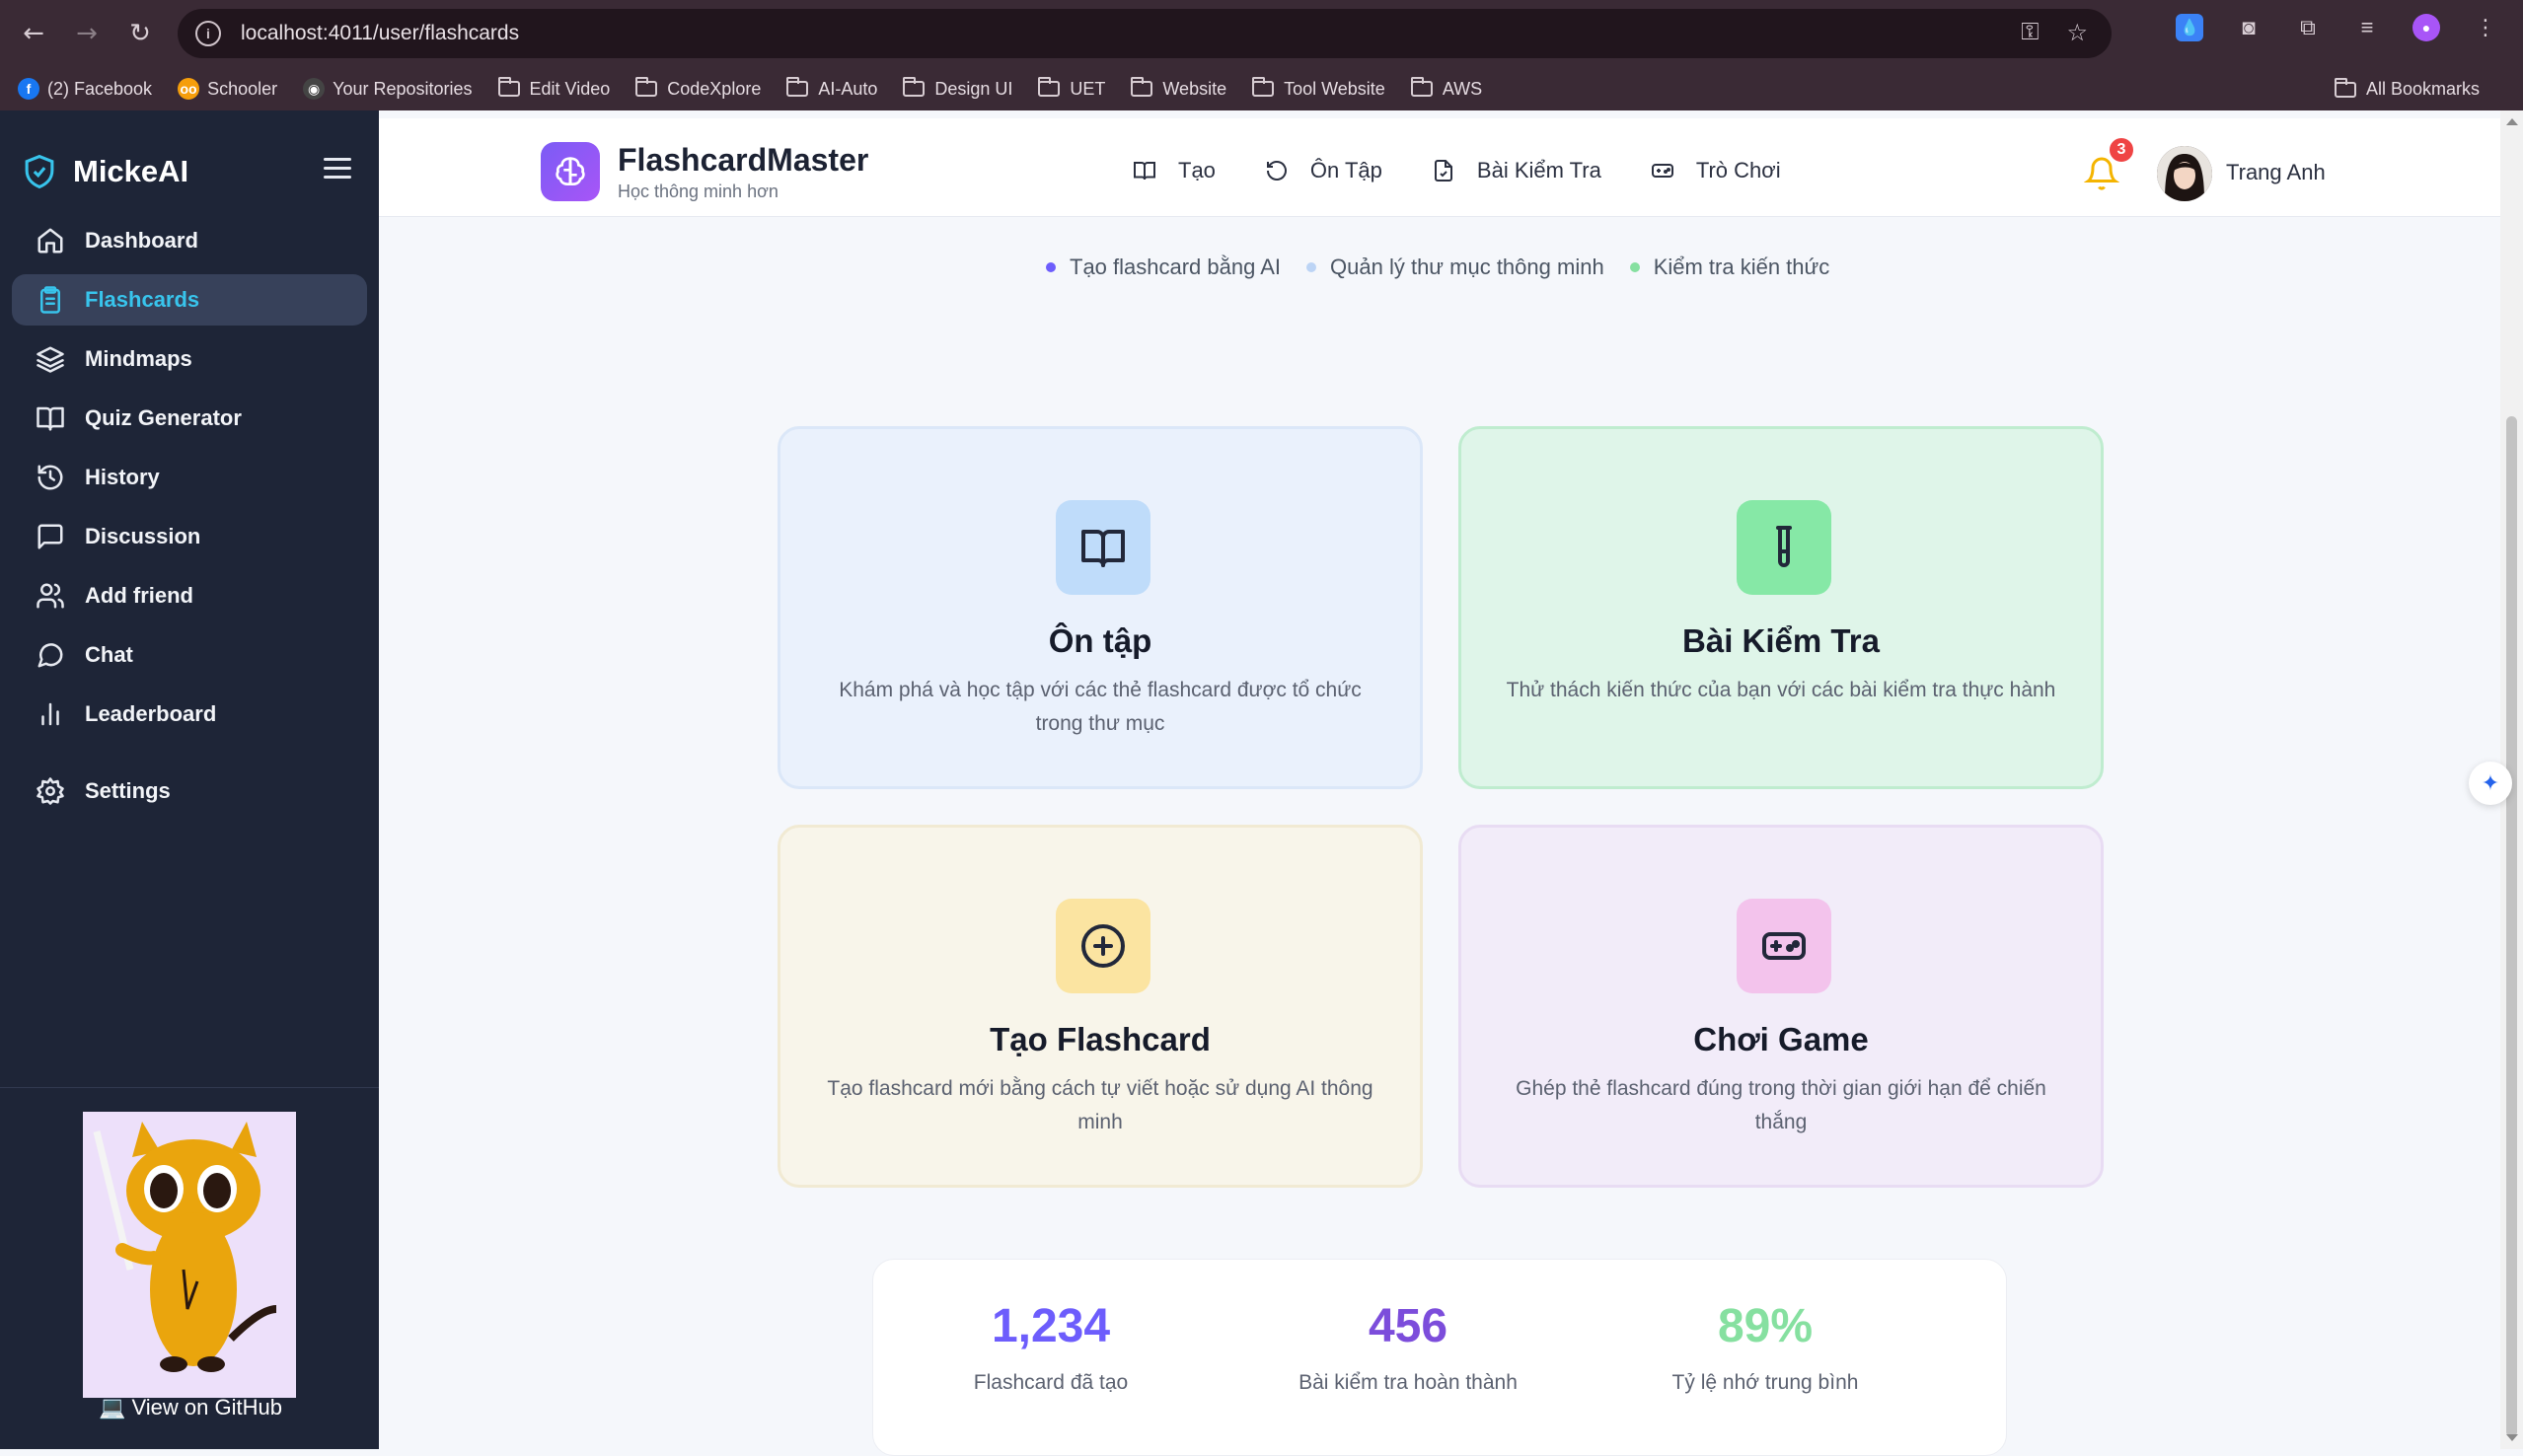  What do you see at coordinates (151, 713) in the screenshot?
I see `sidebar-item-label: Leaderboard` at bounding box center [151, 713].